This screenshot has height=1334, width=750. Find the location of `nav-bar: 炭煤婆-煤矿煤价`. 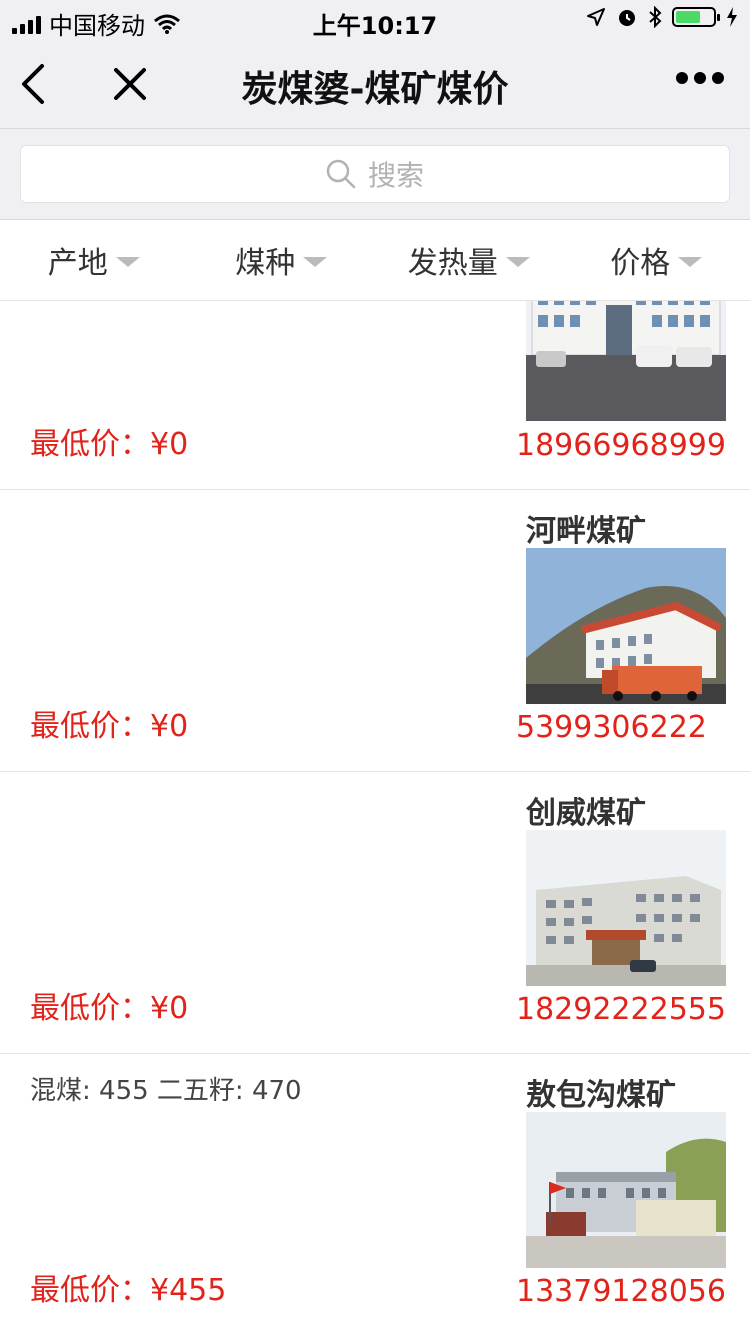

nav-bar: 炭煤婆-煤矿煤价 is located at coordinates (375, 84).